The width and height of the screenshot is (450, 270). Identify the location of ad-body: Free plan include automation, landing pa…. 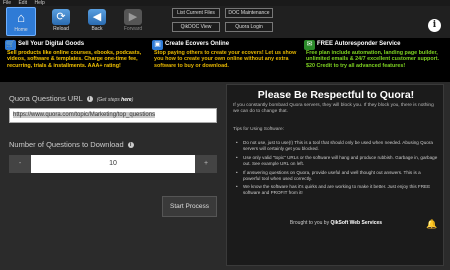
(373, 59).